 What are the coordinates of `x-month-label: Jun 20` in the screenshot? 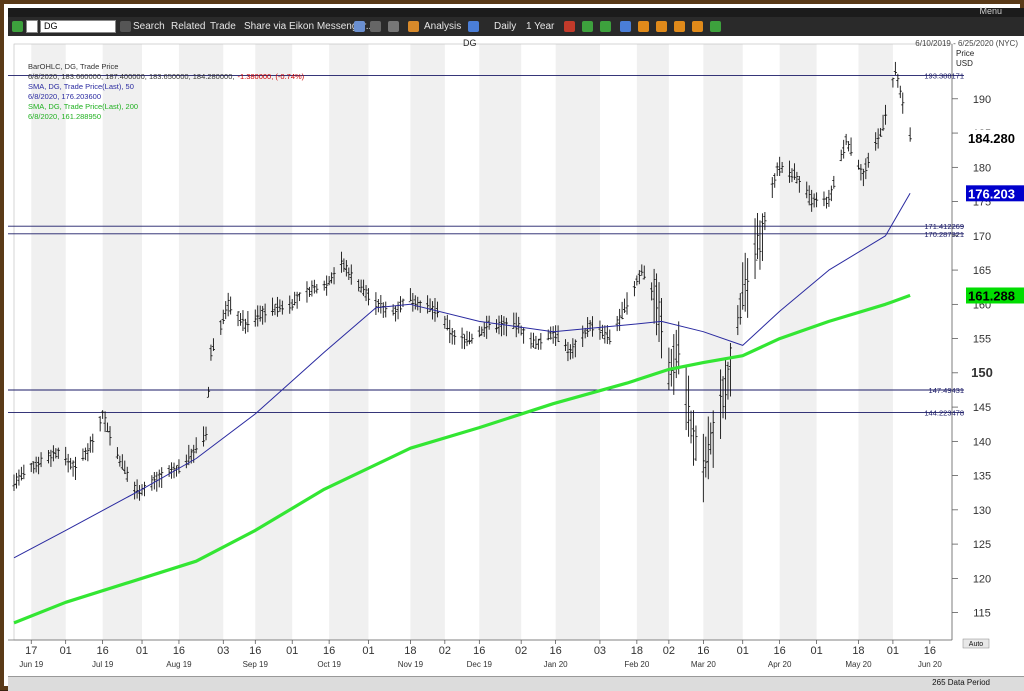 It's located at (930, 664).